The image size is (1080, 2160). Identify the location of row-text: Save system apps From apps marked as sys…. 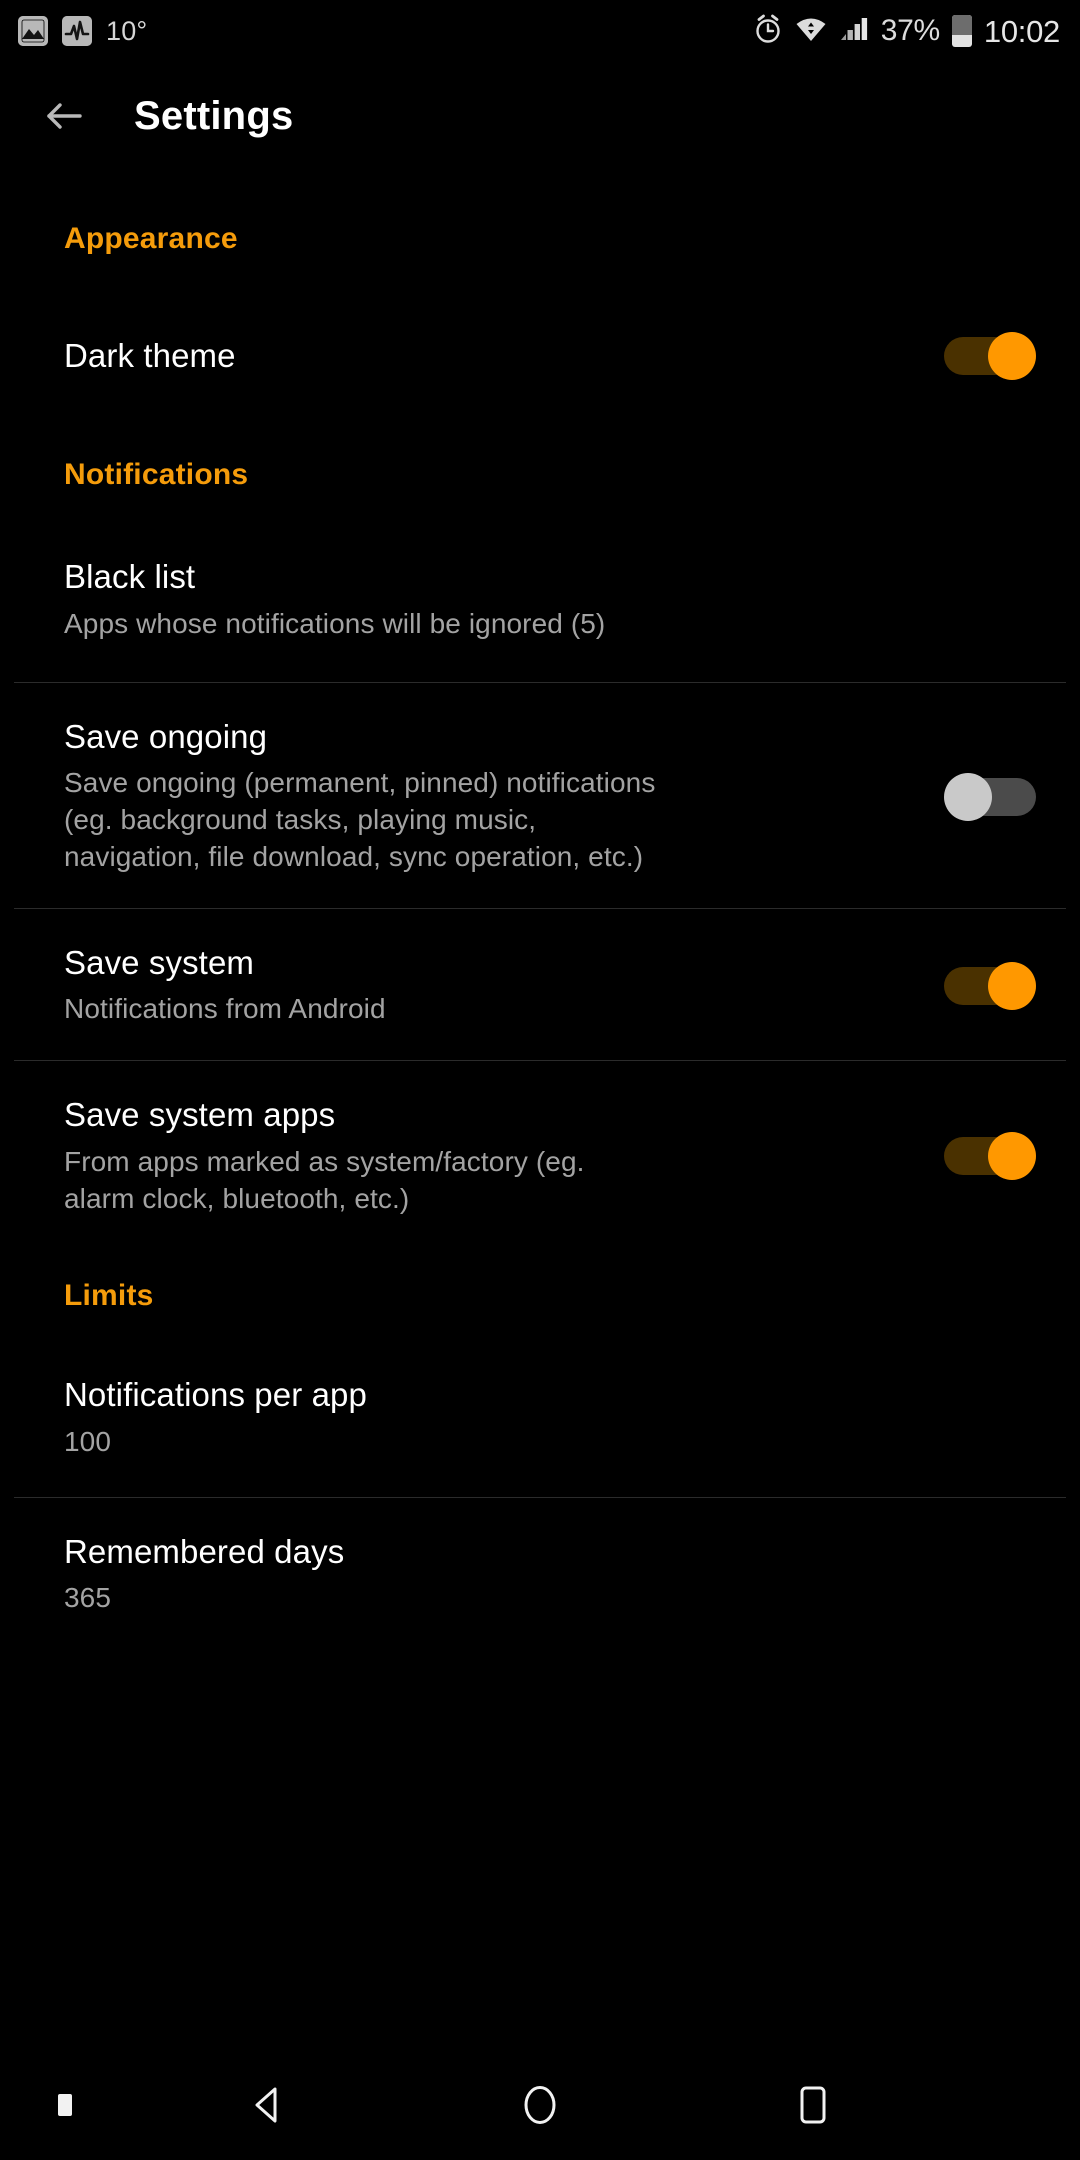
(491, 1156).